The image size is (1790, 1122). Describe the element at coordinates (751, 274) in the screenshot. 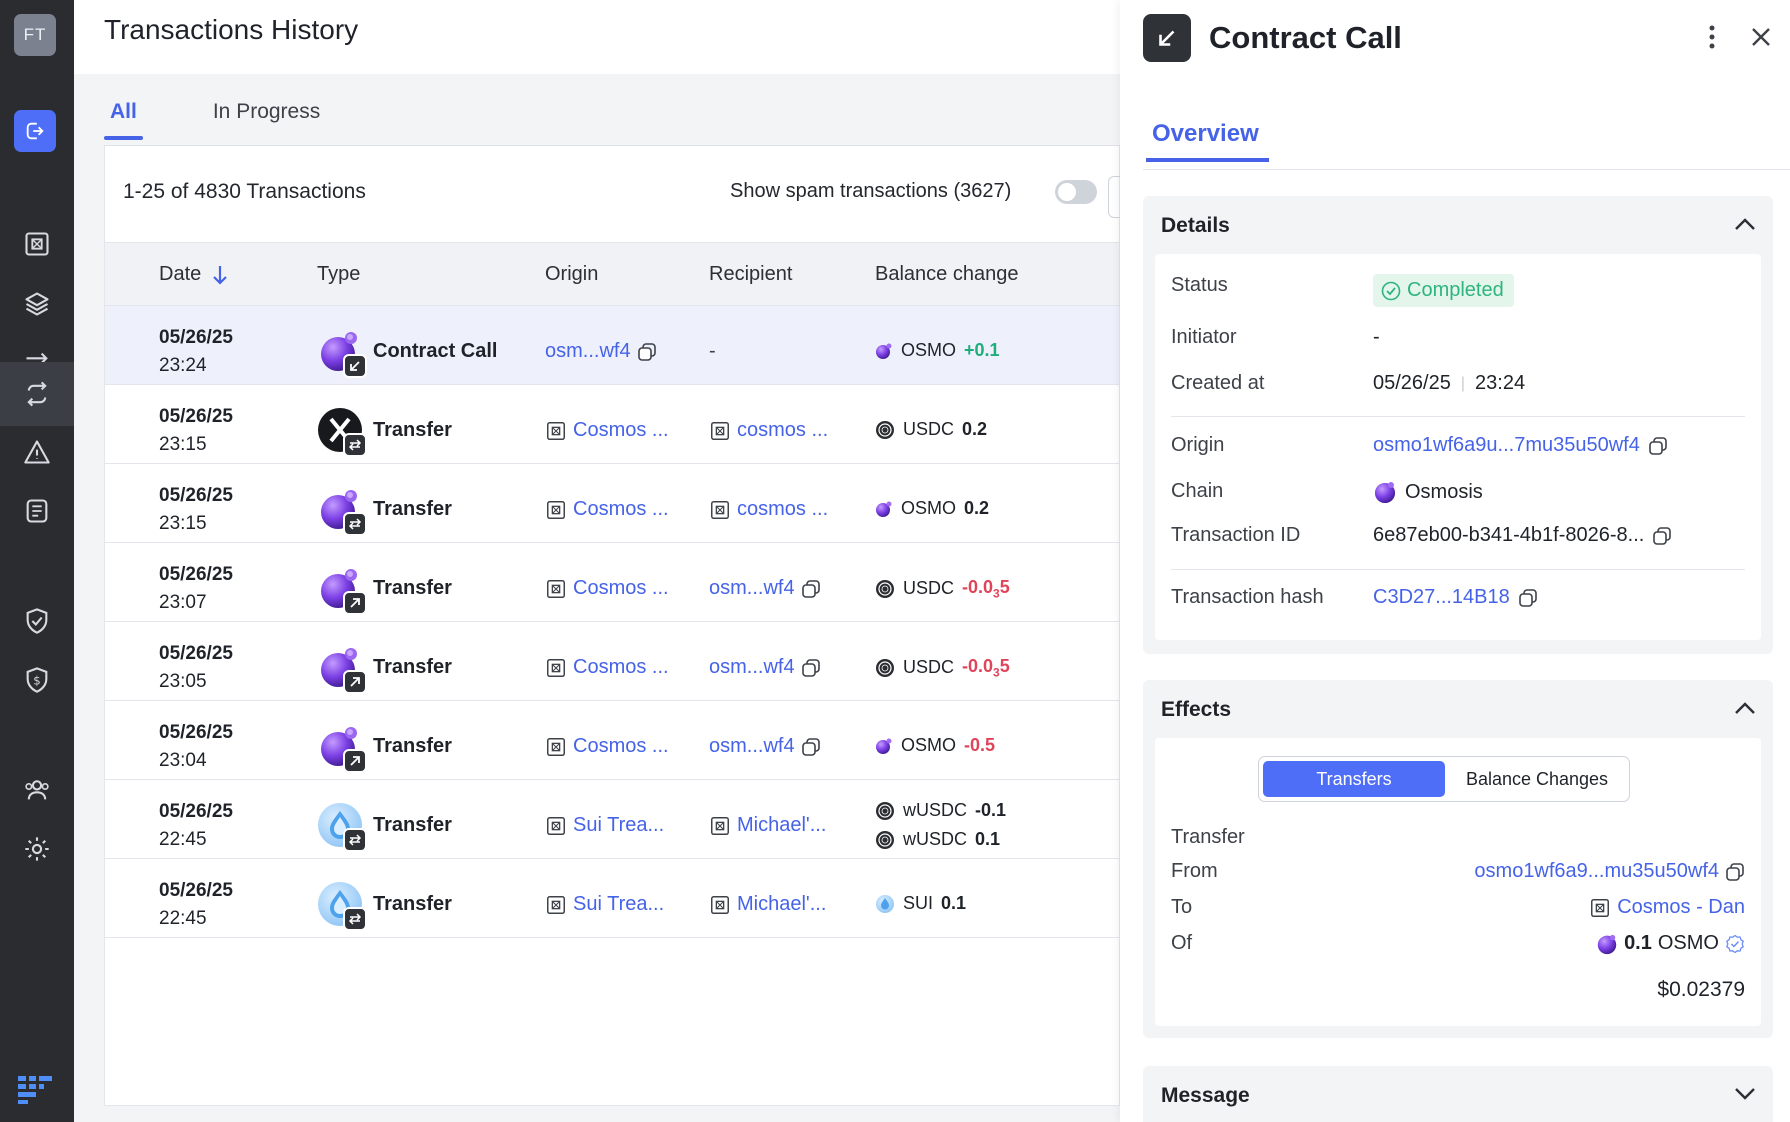

I see `column-recipient: Recipient` at that location.